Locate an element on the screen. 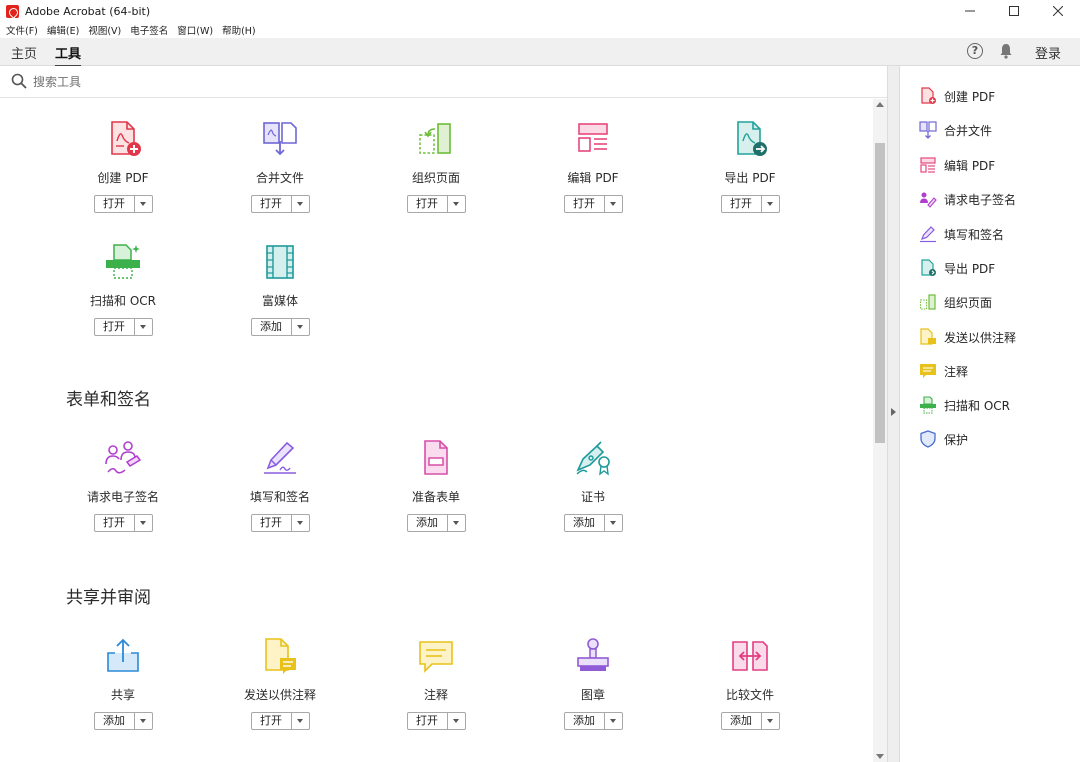  rp-item-scan-ocr: 扫描和 OCR is located at coordinates (964, 405).